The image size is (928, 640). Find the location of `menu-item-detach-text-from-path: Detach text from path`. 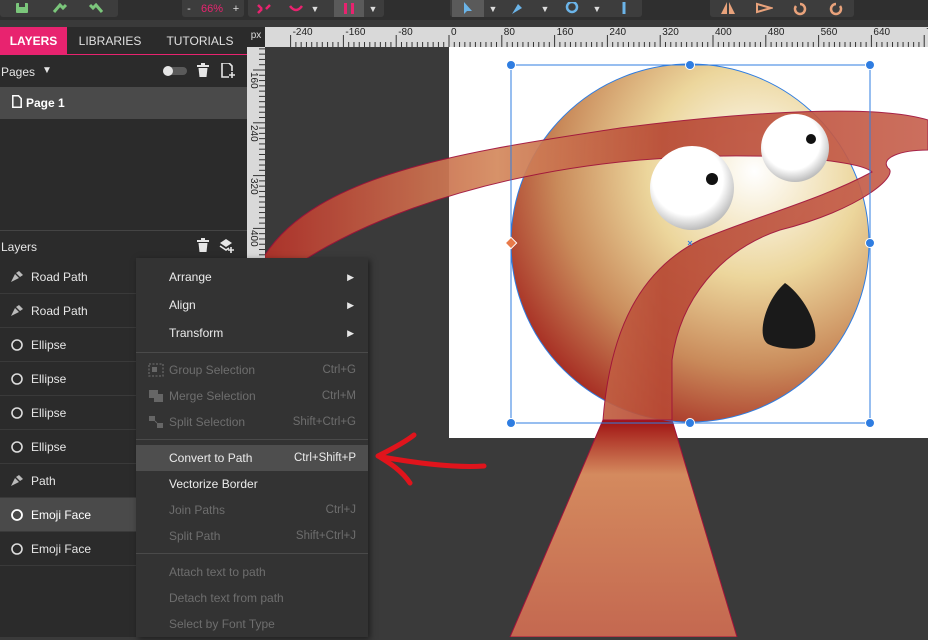

menu-item-detach-text-from-path: Detach text from path is located at coordinates (252, 598).